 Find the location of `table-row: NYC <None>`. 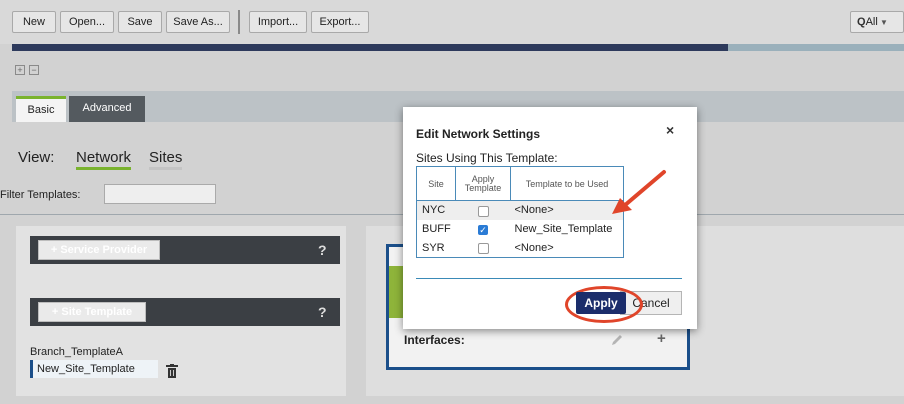

table-row: NYC <None> is located at coordinates (520, 210).